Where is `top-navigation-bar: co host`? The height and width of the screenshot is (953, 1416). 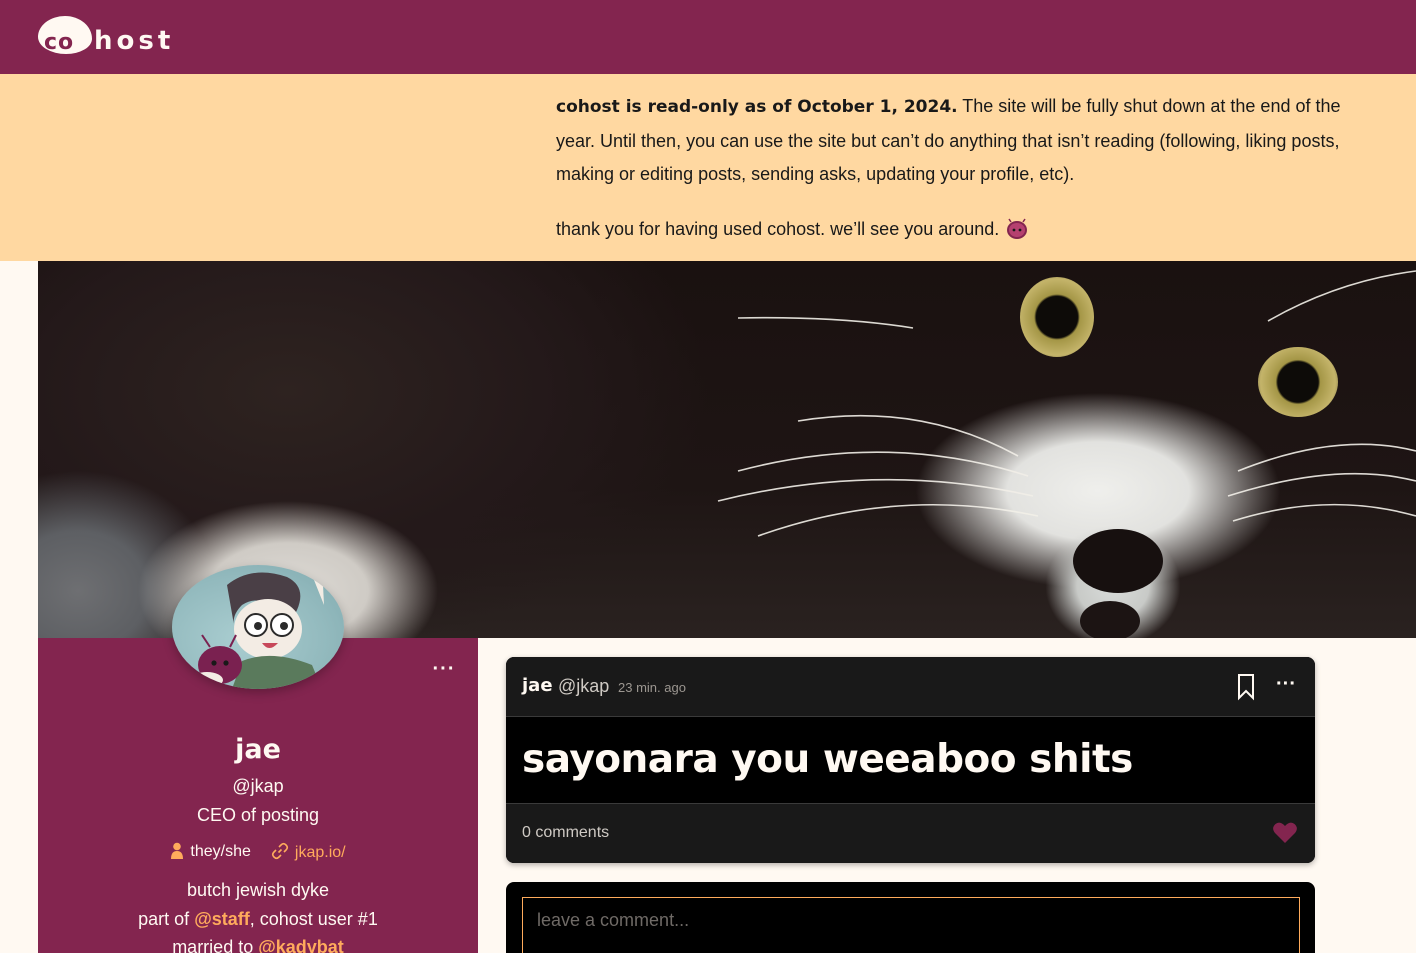 top-navigation-bar: co host is located at coordinates (708, 37).